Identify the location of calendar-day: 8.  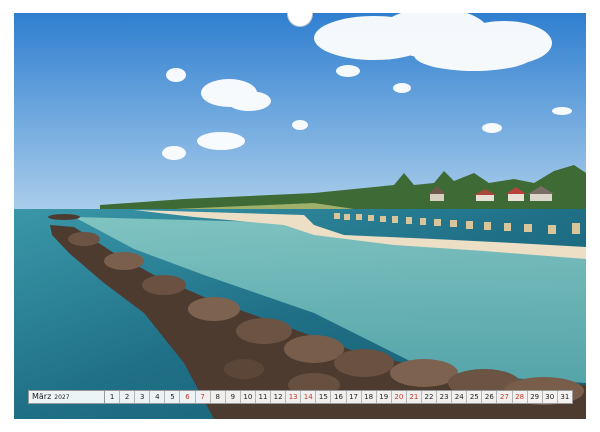
(218, 397).